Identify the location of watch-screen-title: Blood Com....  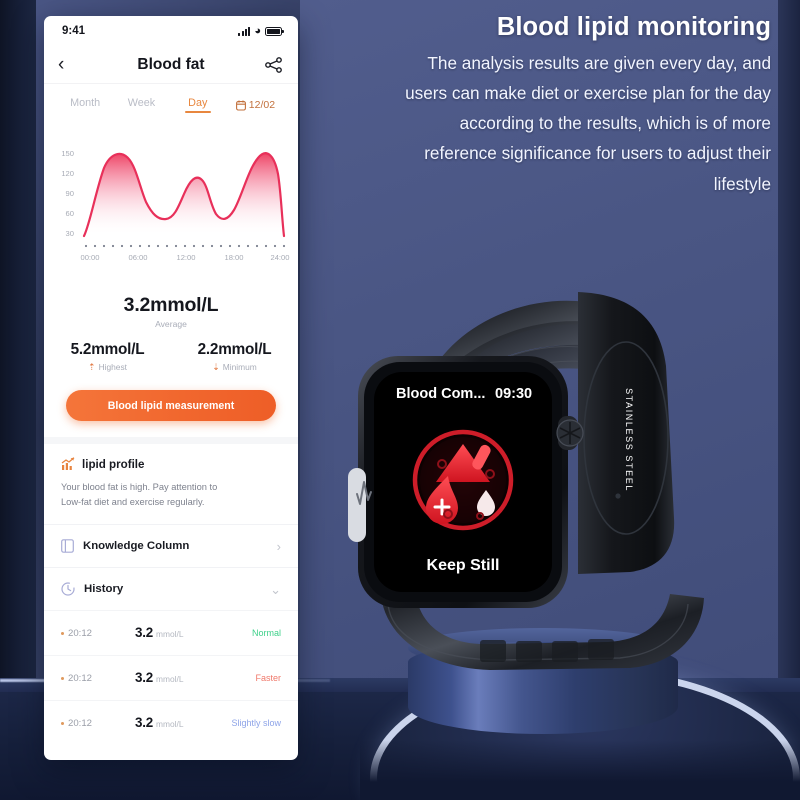
(440, 394).